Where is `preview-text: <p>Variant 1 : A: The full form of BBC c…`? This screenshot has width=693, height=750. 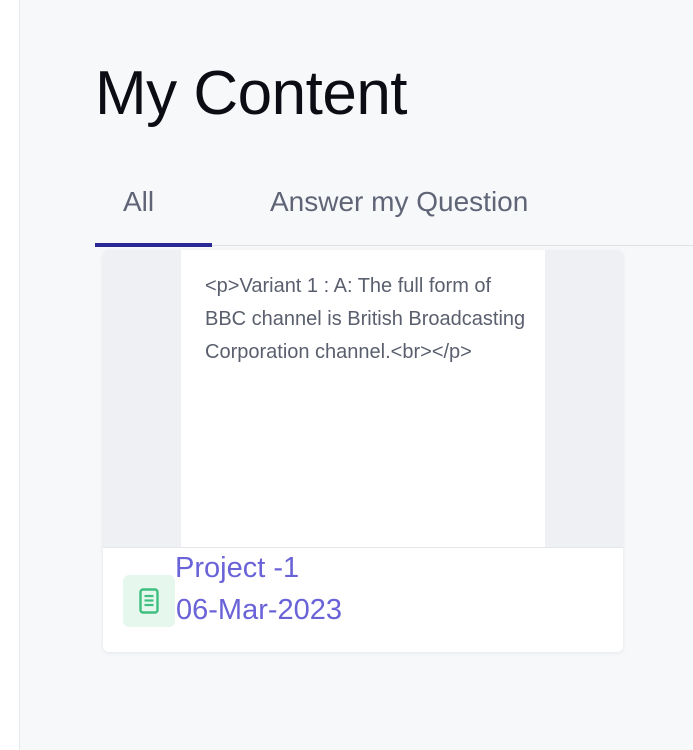
preview-text: <p>Variant 1 : A: The full form of BBC c… is located at coordinates (365, 319).